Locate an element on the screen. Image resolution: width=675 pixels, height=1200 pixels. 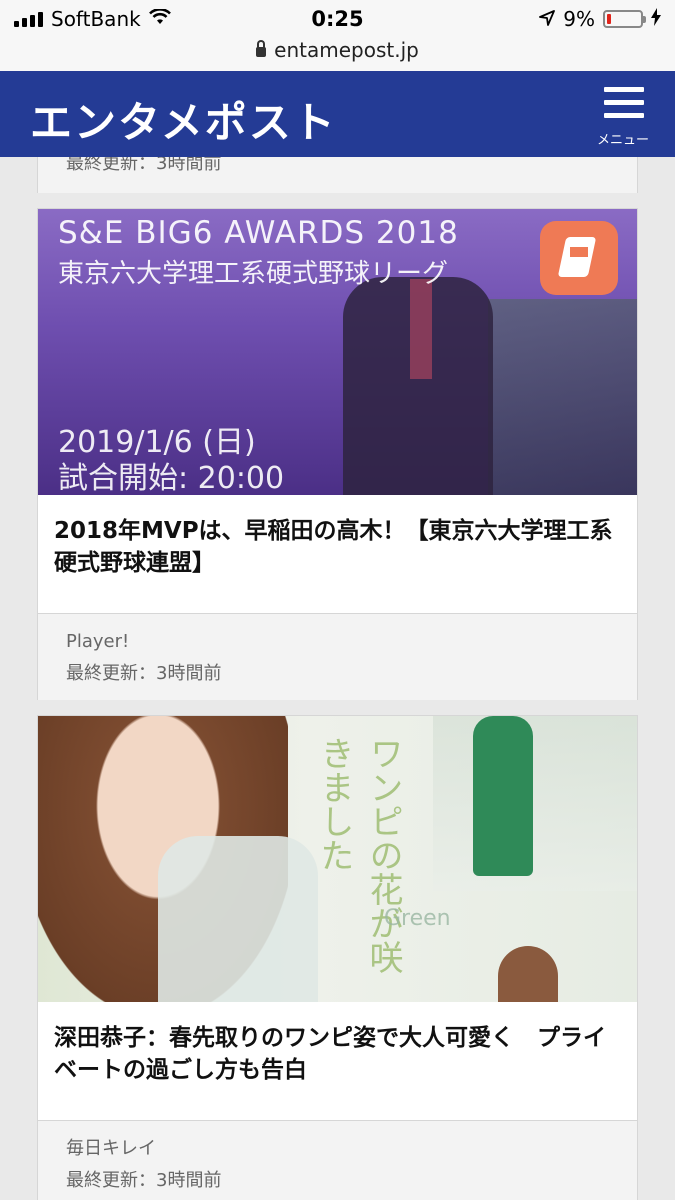
article-meta: 毎日キレイ 最終更新：3時間前 is located at coordinates (337, 1160).